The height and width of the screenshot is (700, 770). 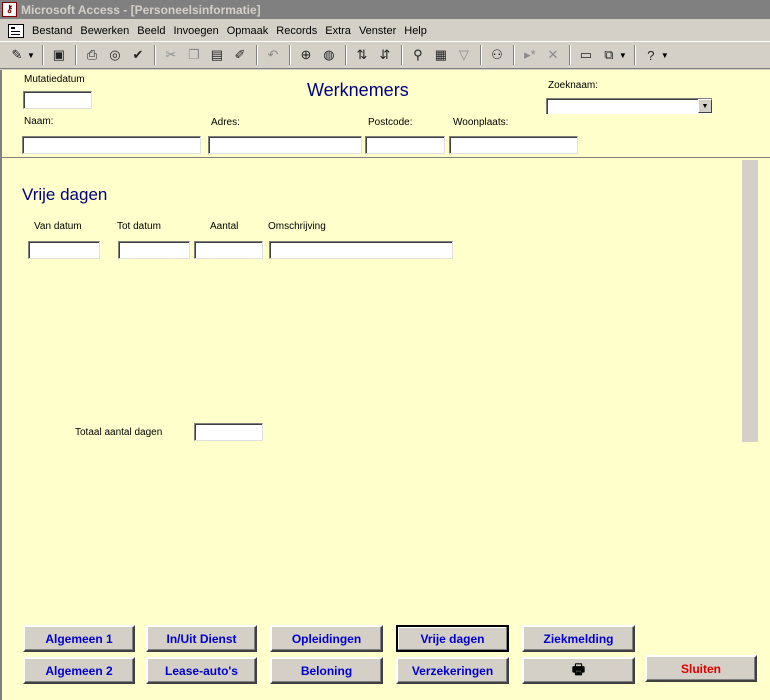 I want to click on help-icon: ?, so click(x=651, y=55).